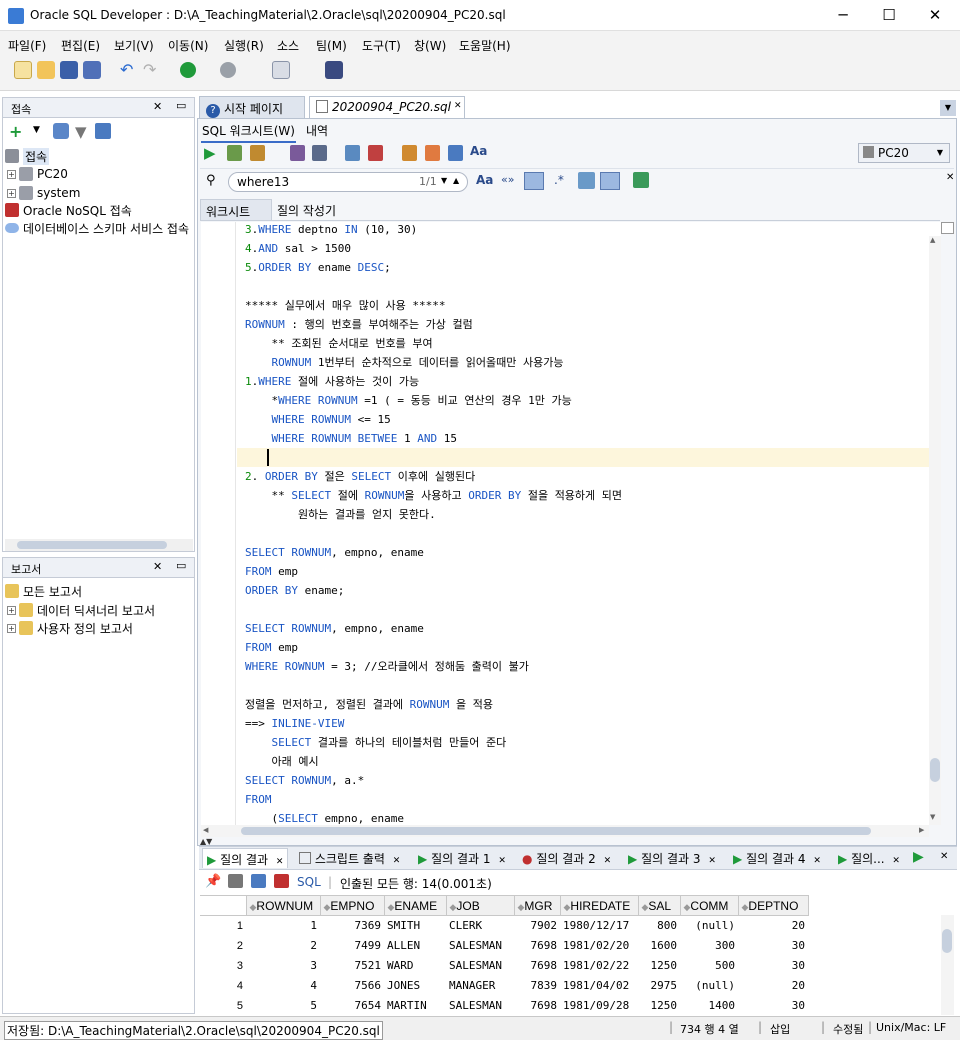  What do you see at coordinates (869, 858) in the screenshot?
I see `tab-query-result-more: ▶ 질의... ✕` at bounding box center [869, 858].